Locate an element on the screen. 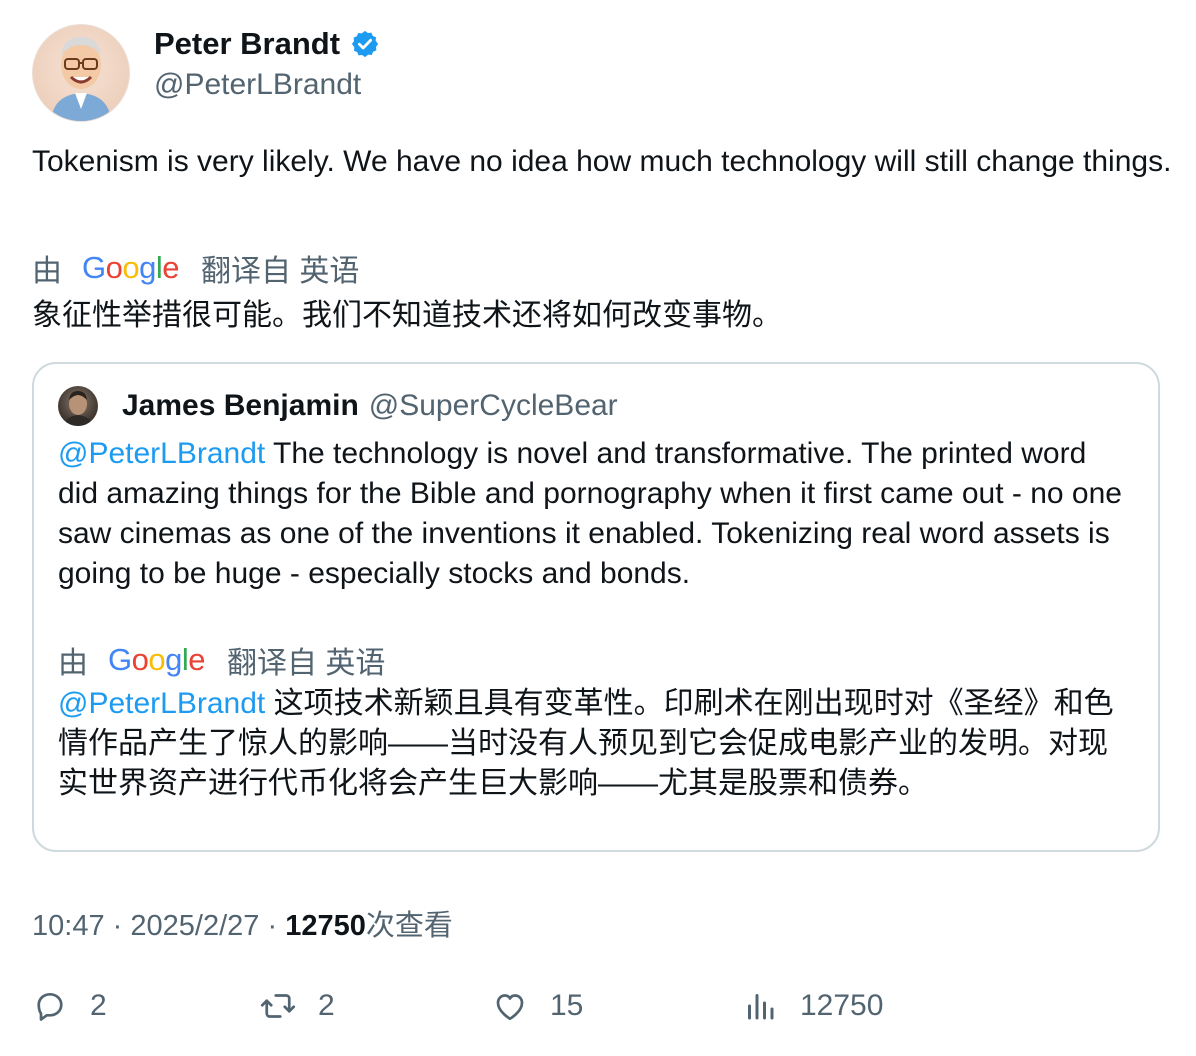 This screenshot has height=1056, width=1196. action-bar: 2 2 15 12750 is located at coordinates (602, 1012).